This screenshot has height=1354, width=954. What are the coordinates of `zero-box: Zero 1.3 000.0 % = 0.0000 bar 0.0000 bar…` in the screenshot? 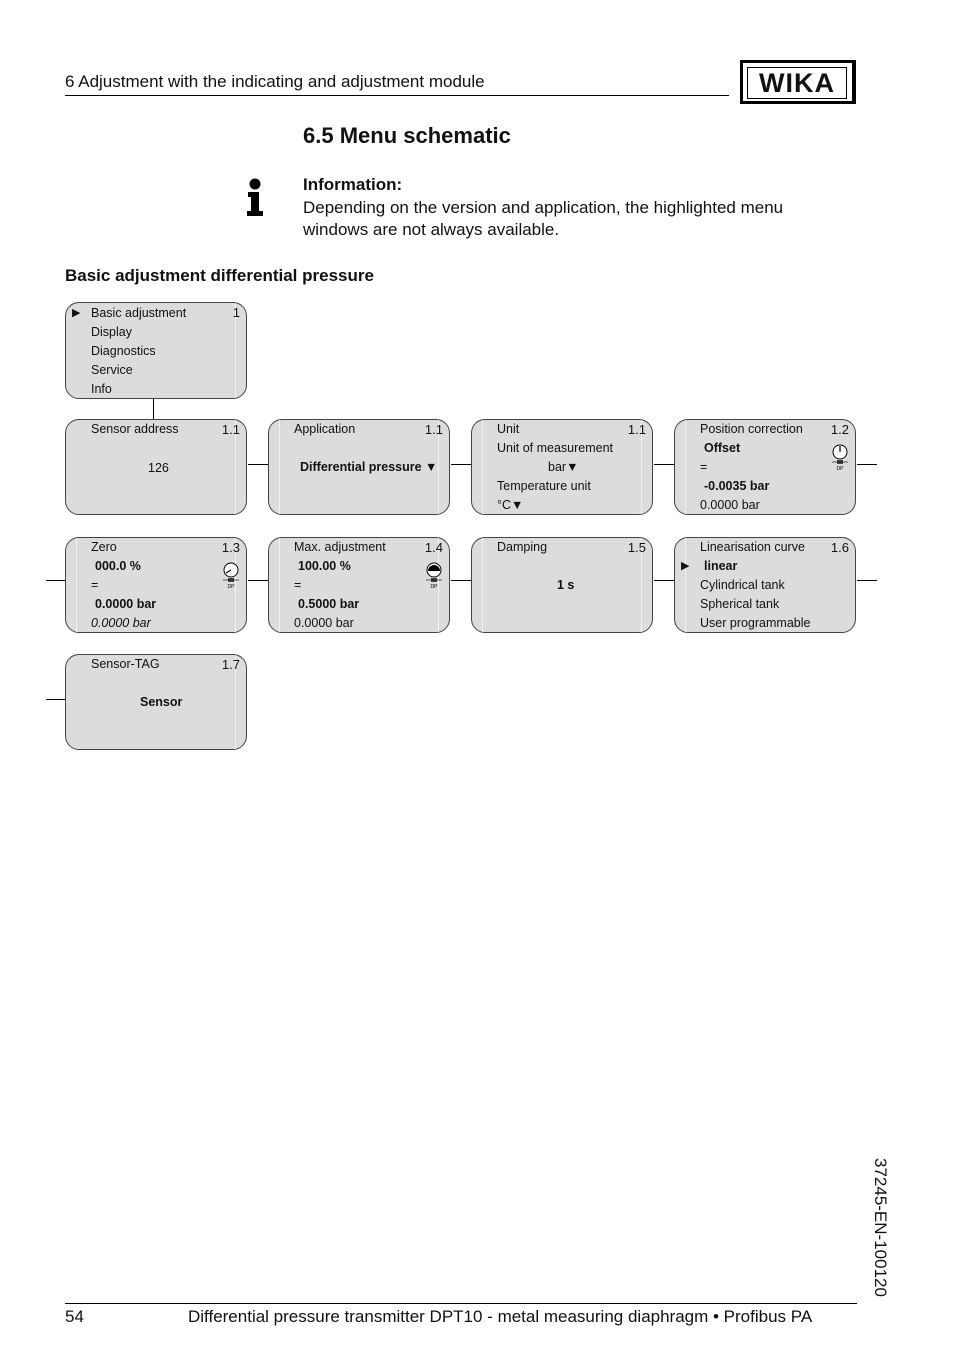 It's located at (156, 585).